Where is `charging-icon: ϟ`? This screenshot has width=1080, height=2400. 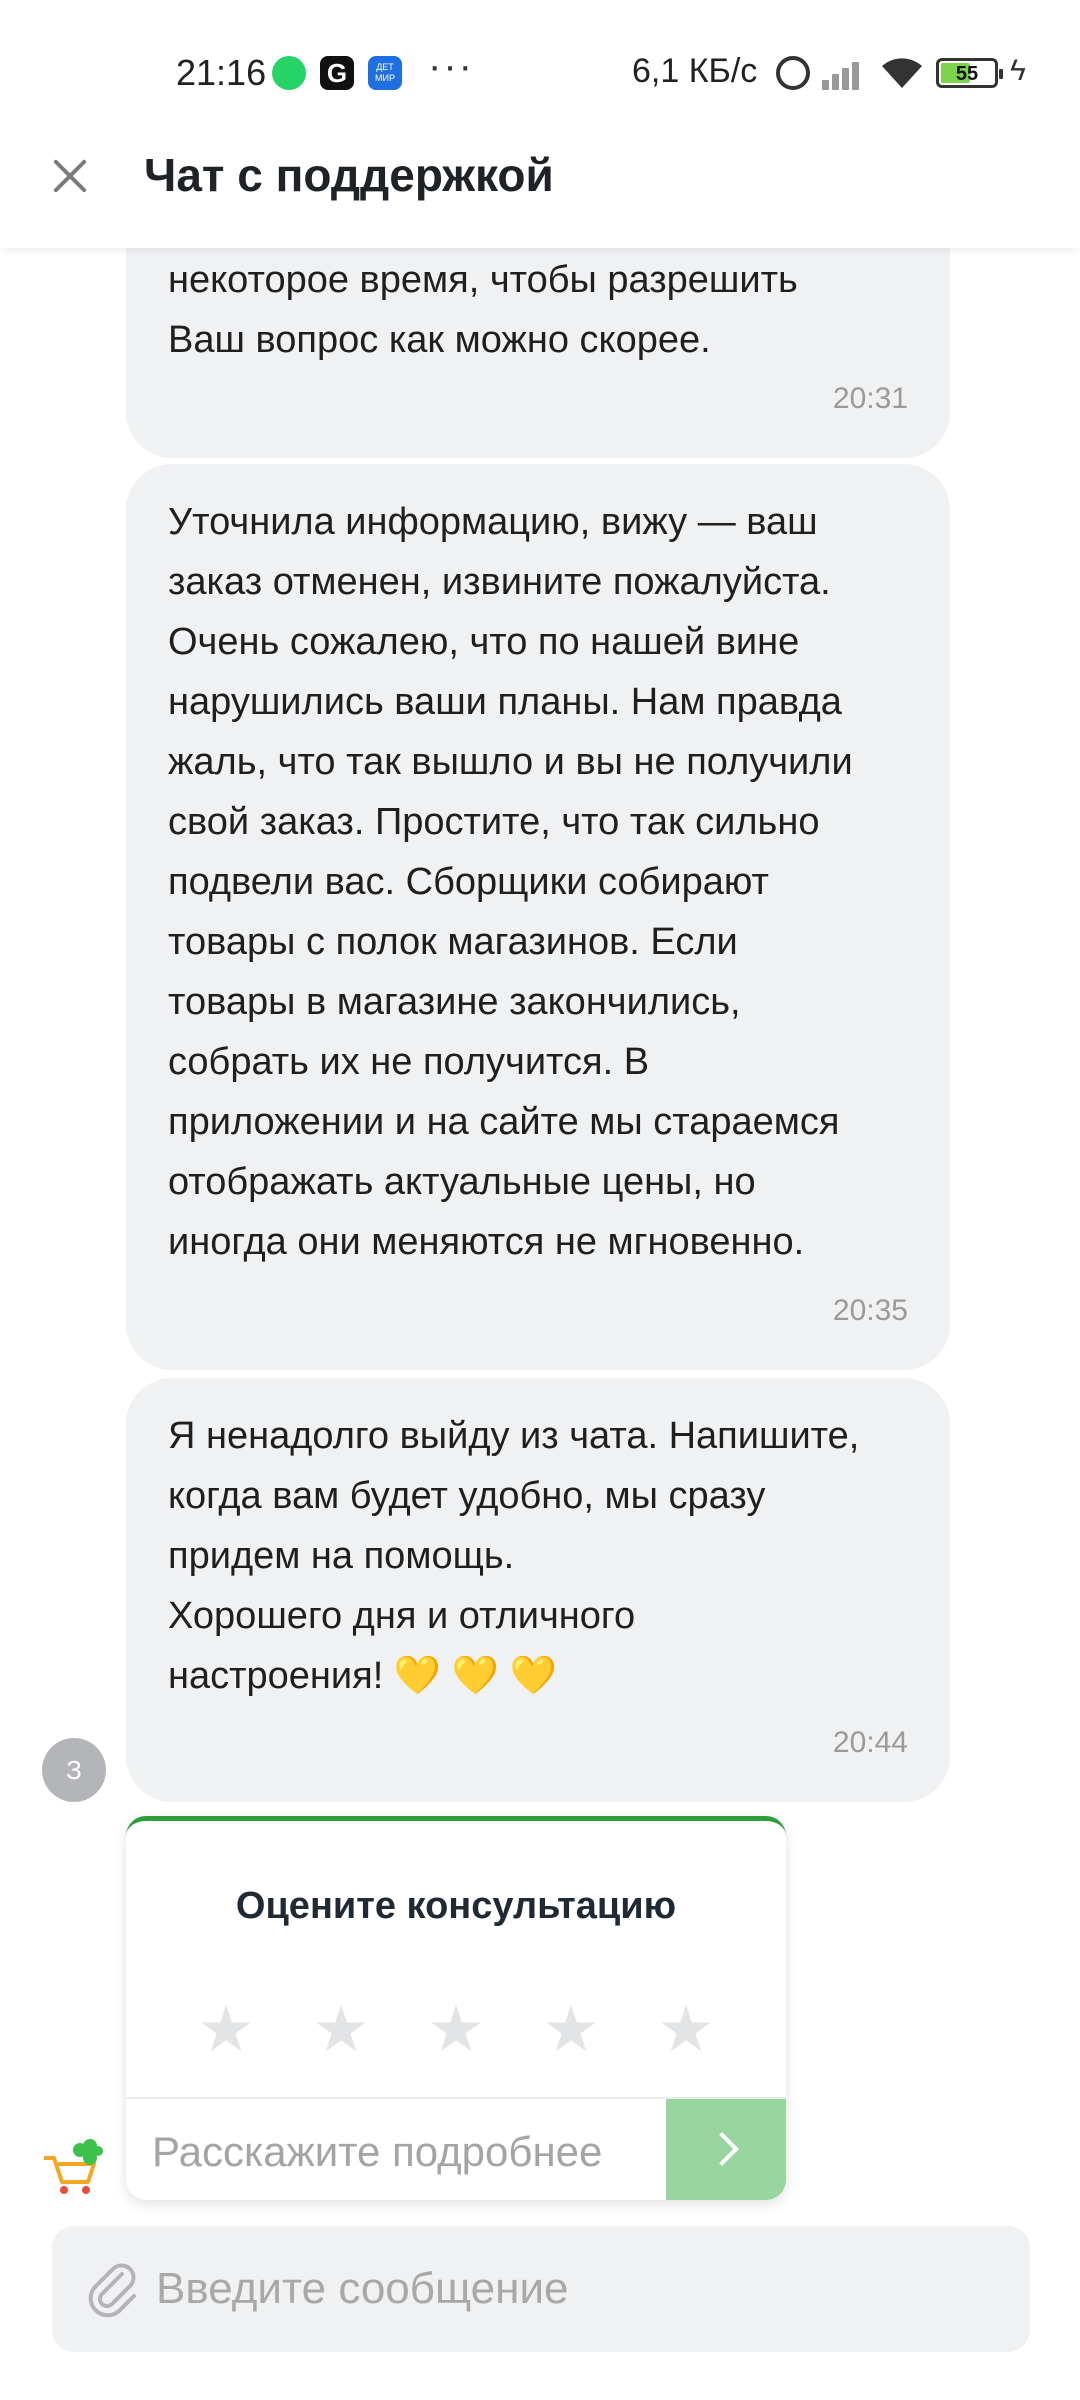
charging-icon: ϟ is located at coordinates (1018, 70).